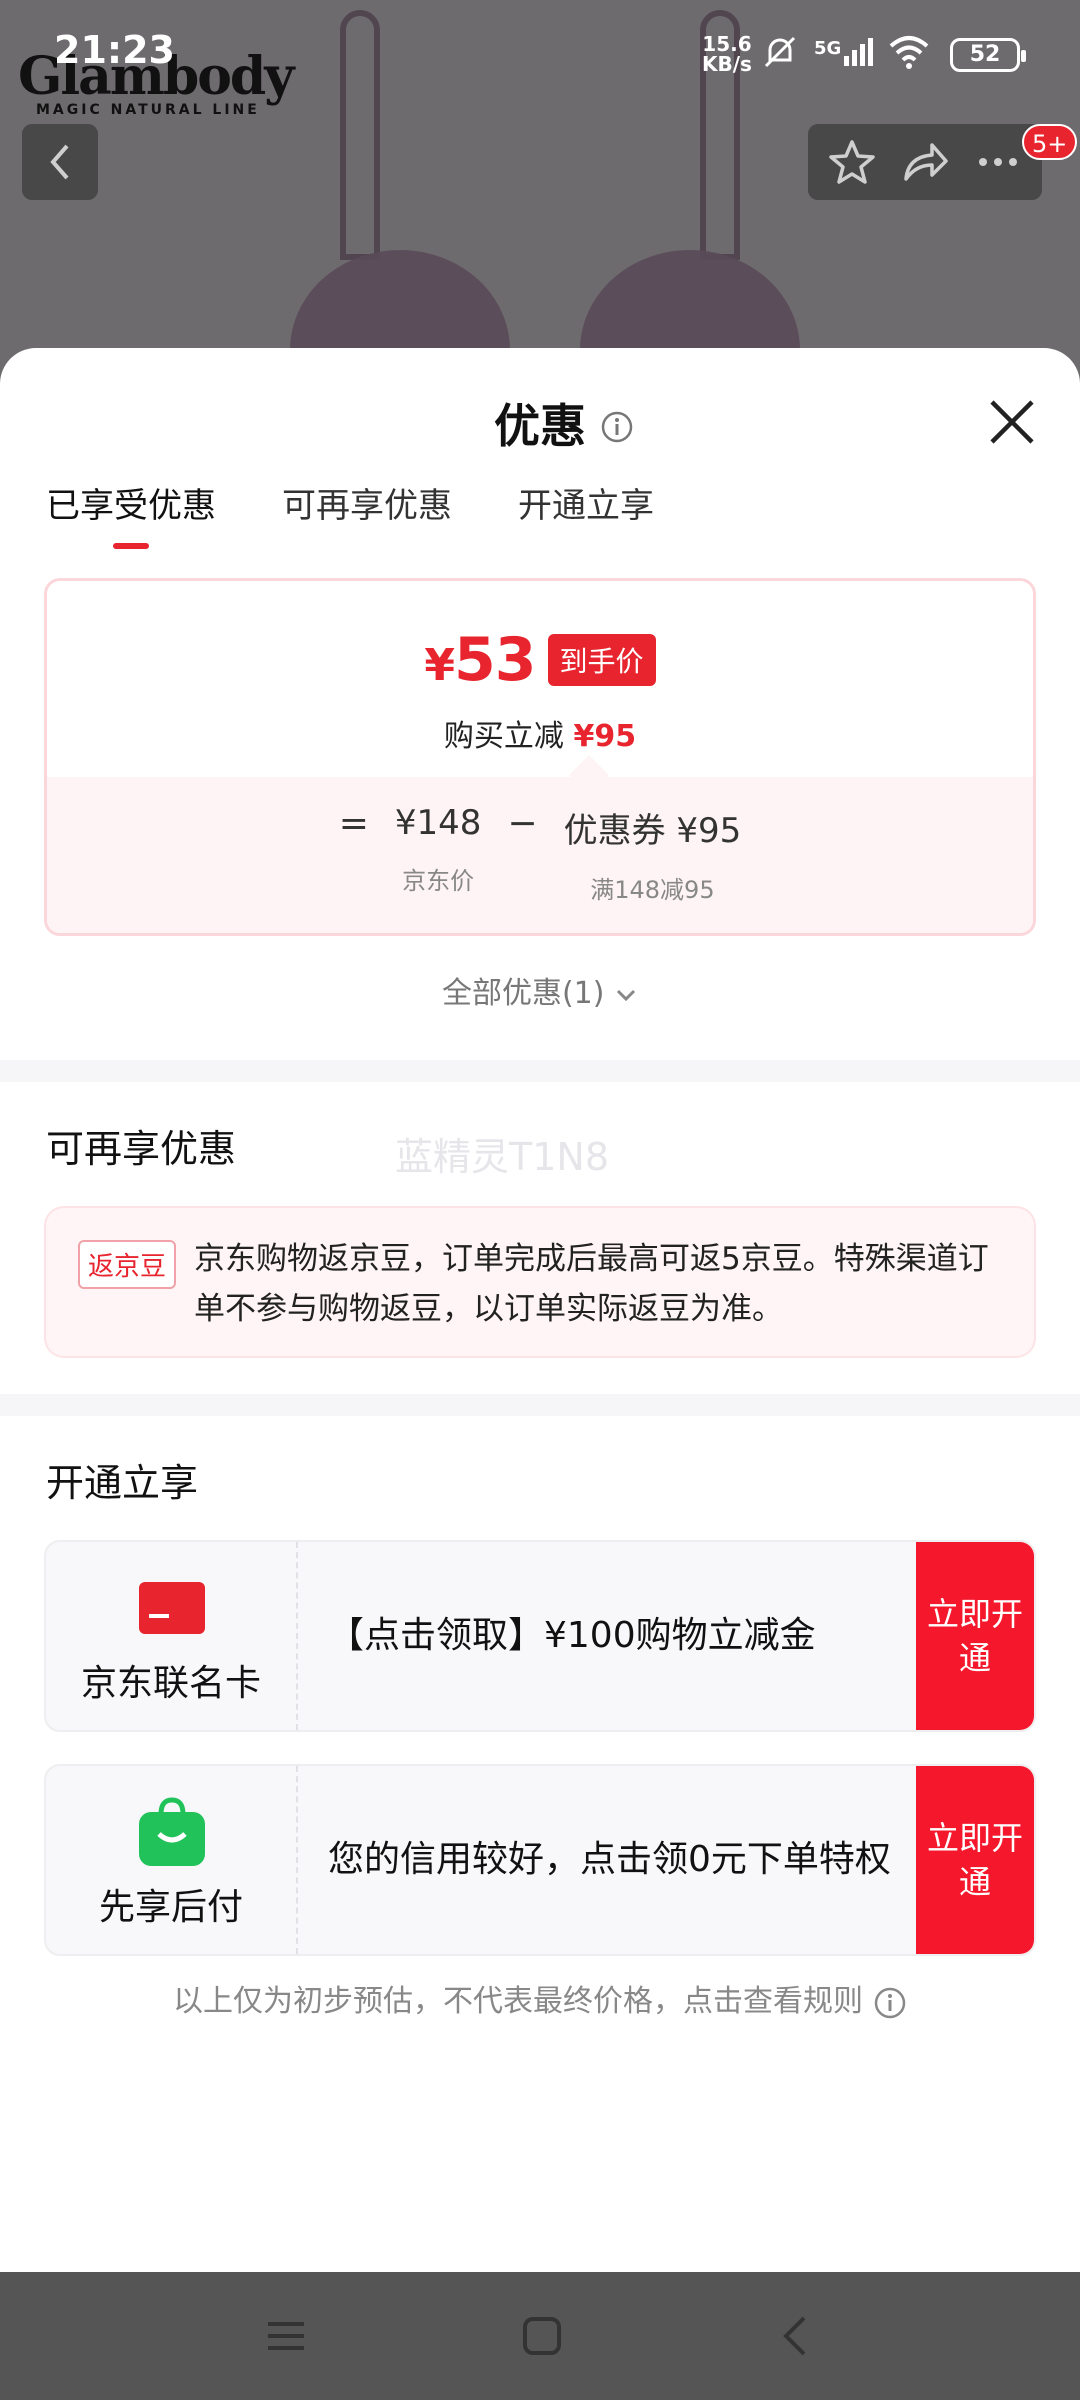 The height and width of the screenshot is (2400, 1080). Describe the element at coordinates (148, 110) in the screenshot. I see `brand-tagline: MAGIC NATURAL LINE` at that location.